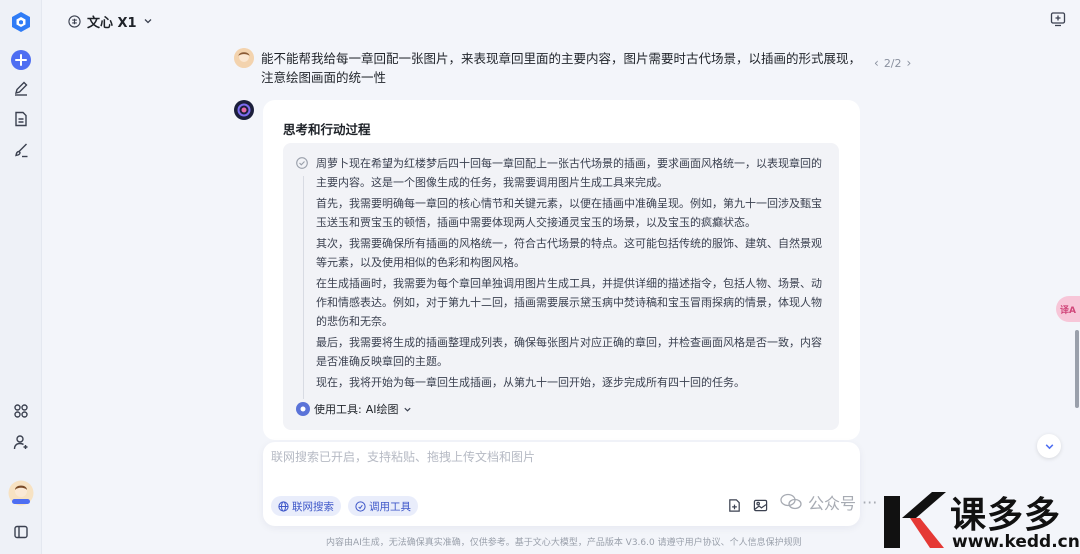  What do you see at coordinates (21, 22) in the screenshot?
I see `app-logo-icon` at bounding box center [21, 22].